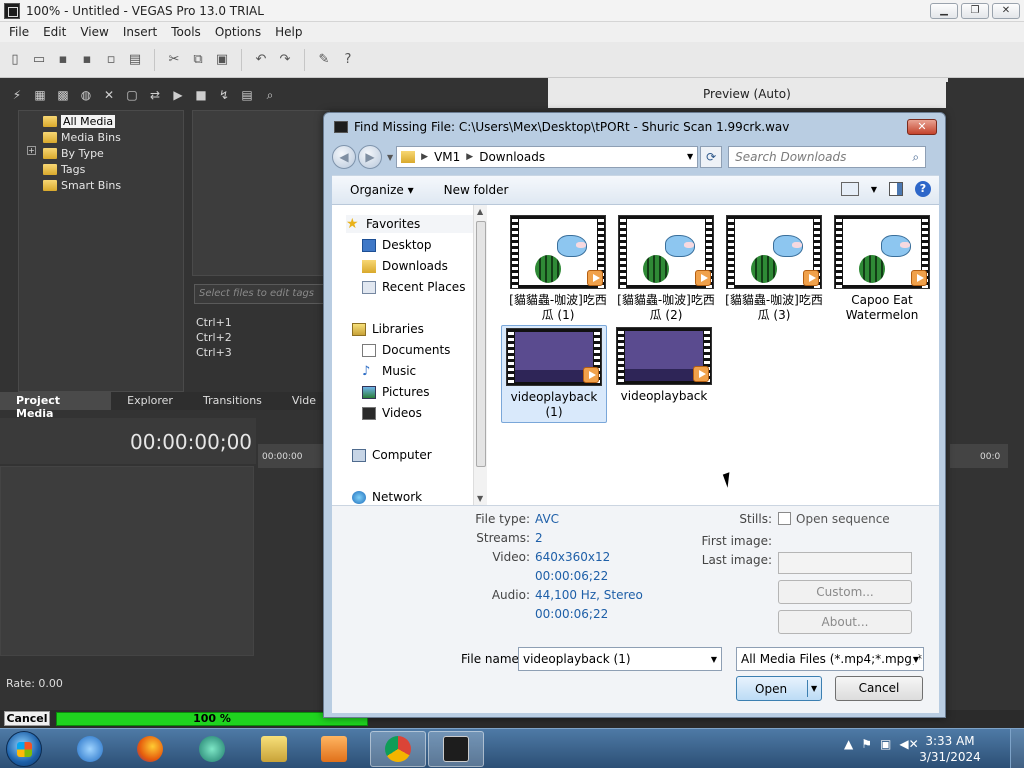  I want to click on show-hidden-icons-icon: ▲, so click(848, 744).